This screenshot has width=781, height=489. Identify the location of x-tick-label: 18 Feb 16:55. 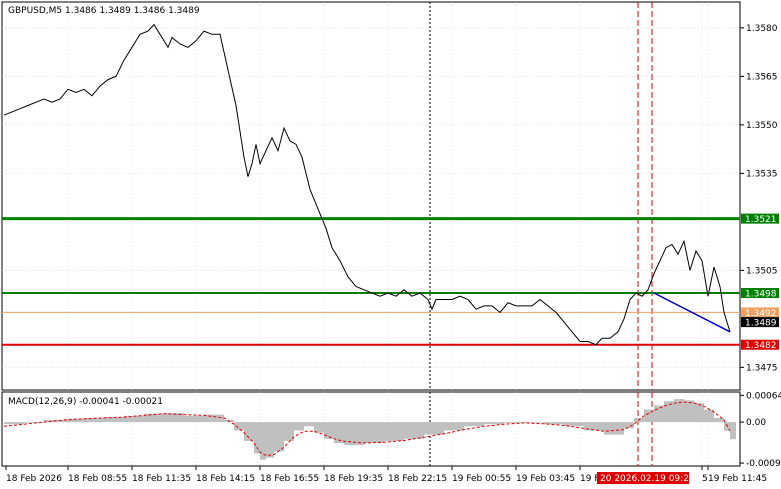
(289, 479).